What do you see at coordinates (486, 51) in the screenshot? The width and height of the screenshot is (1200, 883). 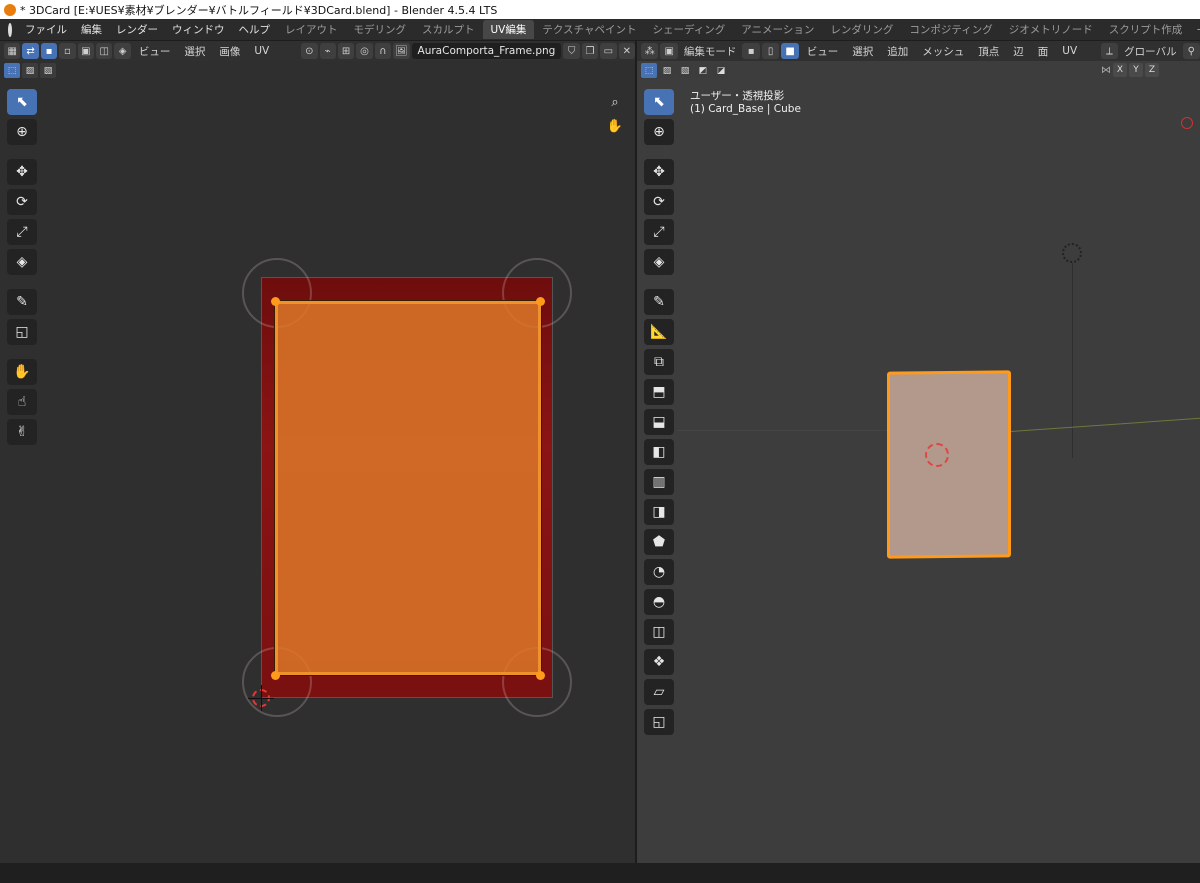 I see `image-name-field: AuraComporta_Frame.png` at bounding box center [486, 51].